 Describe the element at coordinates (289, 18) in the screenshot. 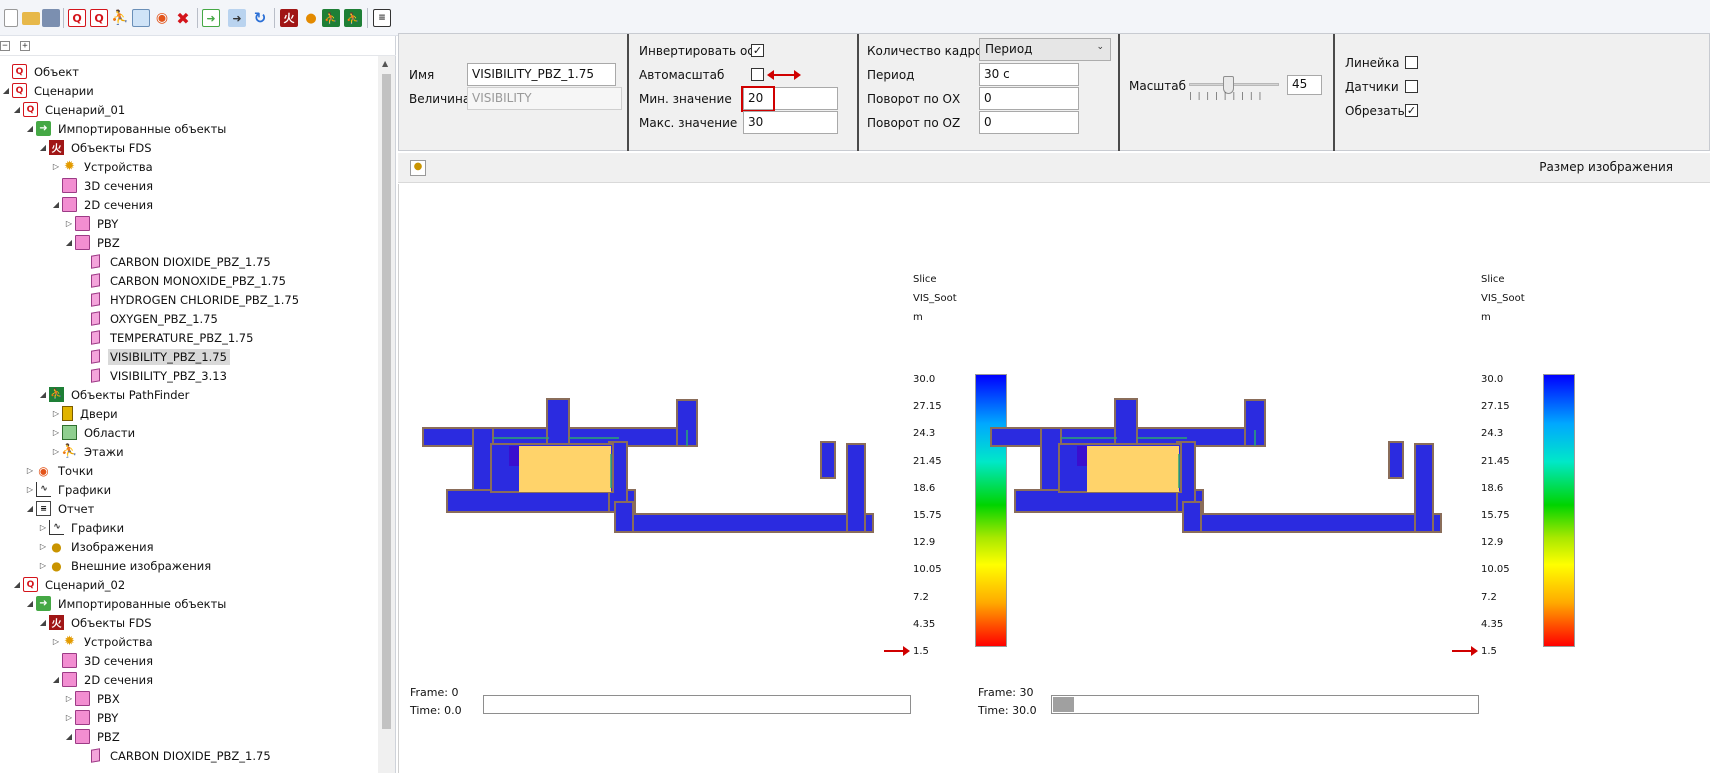

I see `fds-icon: 火` at that location.